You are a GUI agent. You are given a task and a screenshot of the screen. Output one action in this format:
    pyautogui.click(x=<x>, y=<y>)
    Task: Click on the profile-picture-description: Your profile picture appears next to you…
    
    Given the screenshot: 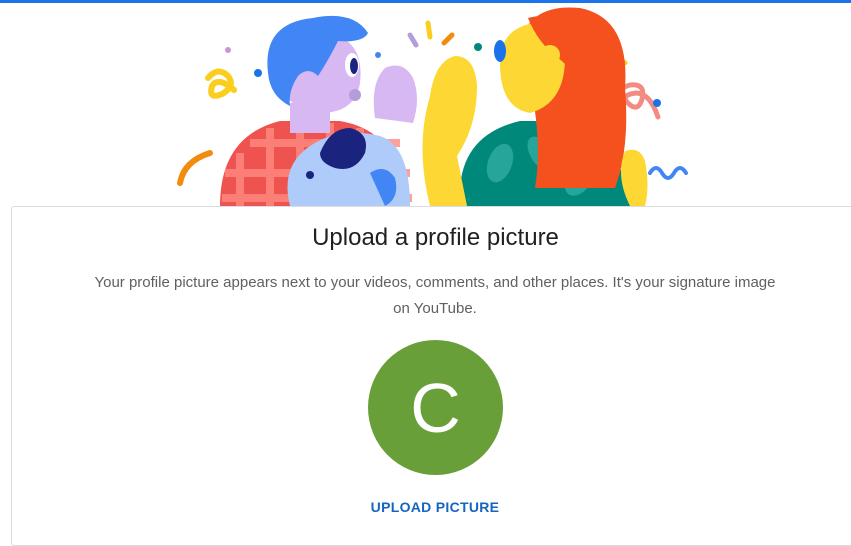 What is the action you would take?
    pyautogui.click(x=435, y=295)
    